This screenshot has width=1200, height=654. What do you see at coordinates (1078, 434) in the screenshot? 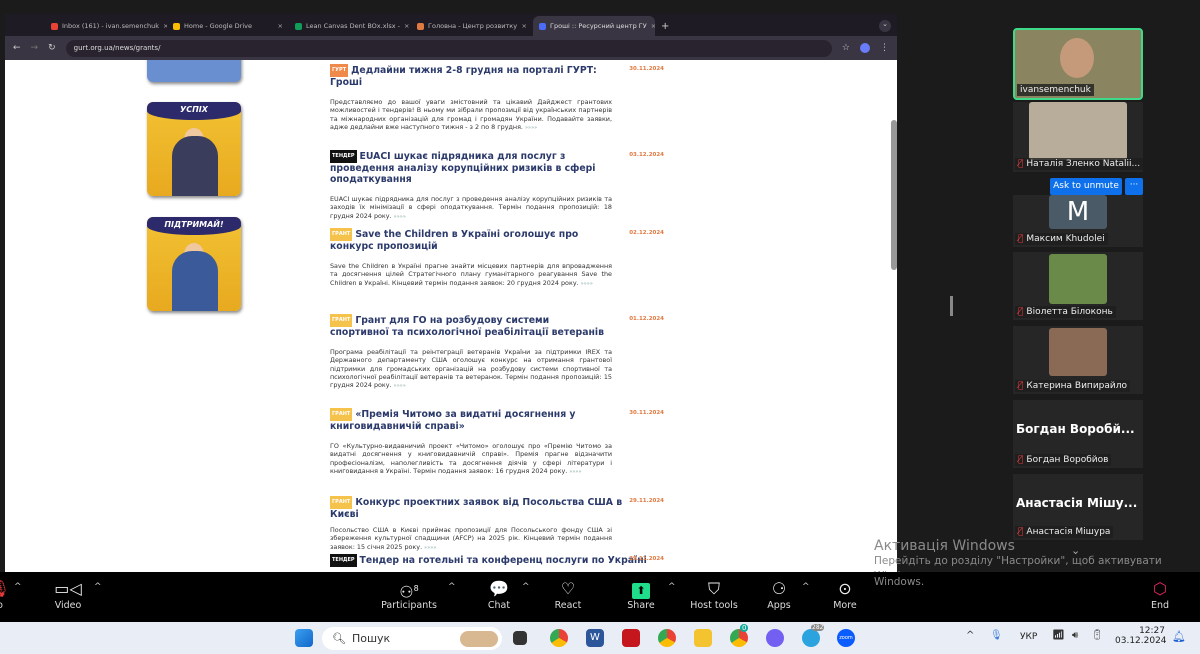
I see `participant-tile: Богдан Воробй... 🎙̸ Богдан Воробйов` at bounding box center [1078, 434].